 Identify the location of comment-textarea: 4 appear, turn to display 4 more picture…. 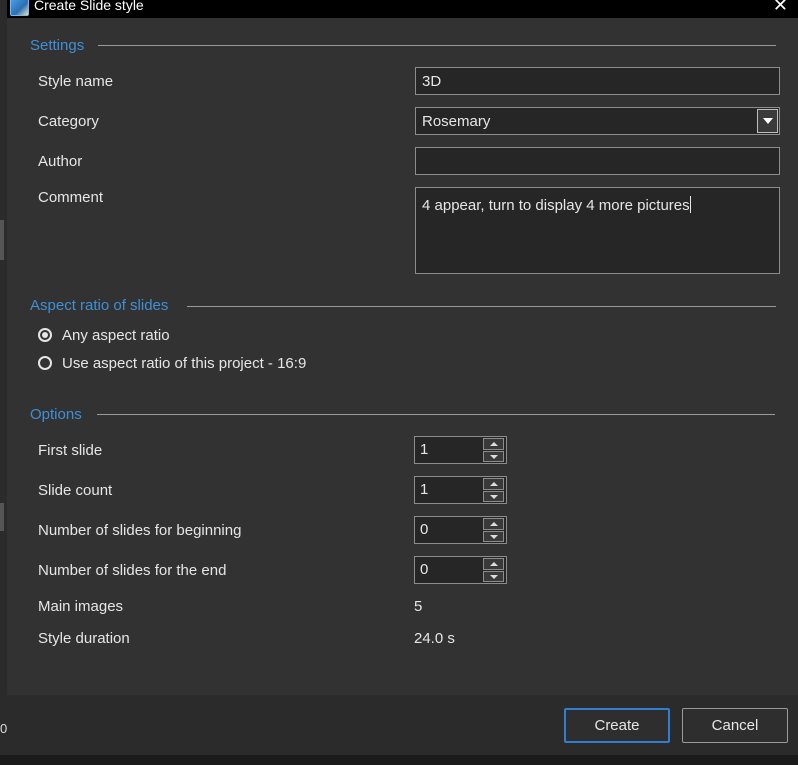
(597, 230).